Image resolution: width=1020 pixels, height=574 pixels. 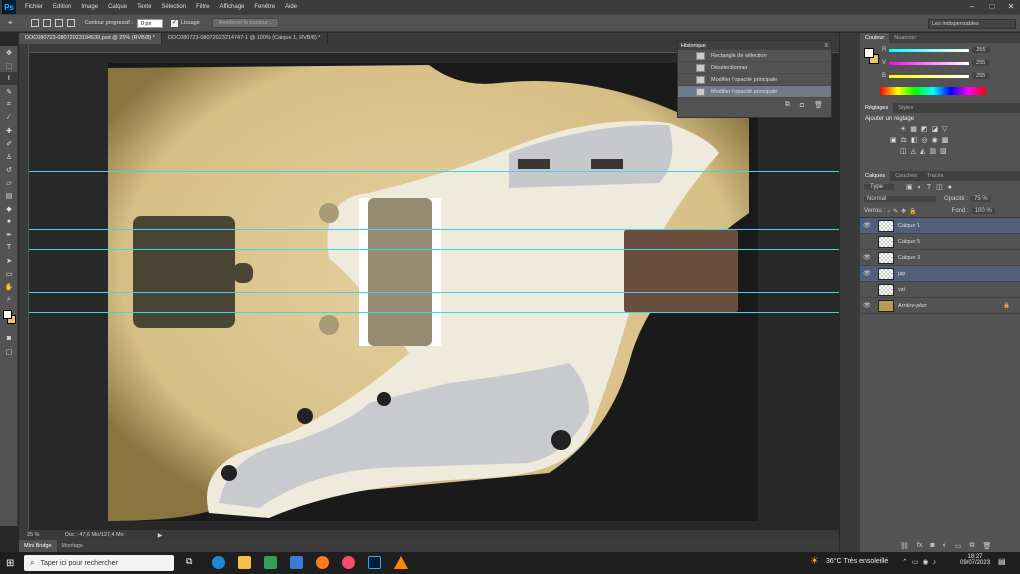 I want to click on layer-row: 👁 Calque 1, so click(x=940, y=226).